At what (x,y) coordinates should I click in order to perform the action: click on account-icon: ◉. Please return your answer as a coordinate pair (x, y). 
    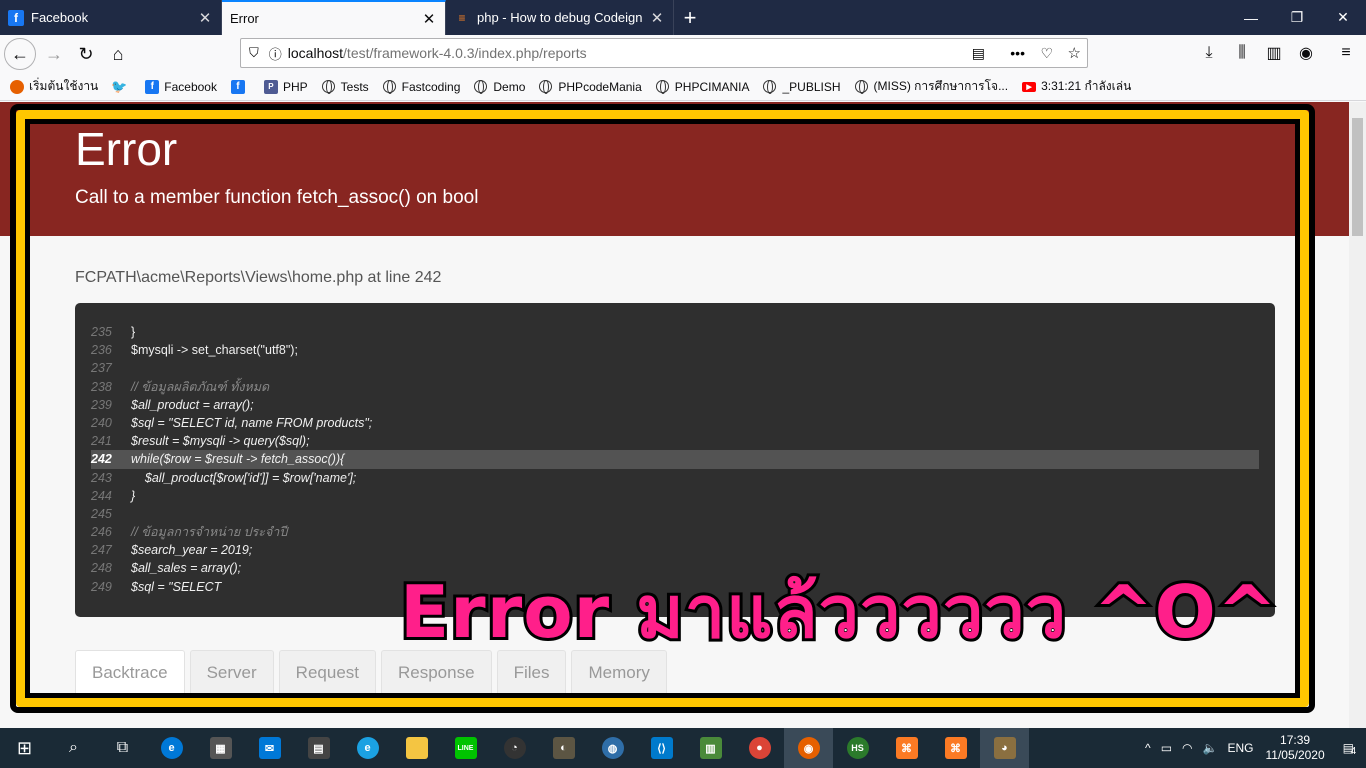
    Looking at the image, I should click on (1306, 53).